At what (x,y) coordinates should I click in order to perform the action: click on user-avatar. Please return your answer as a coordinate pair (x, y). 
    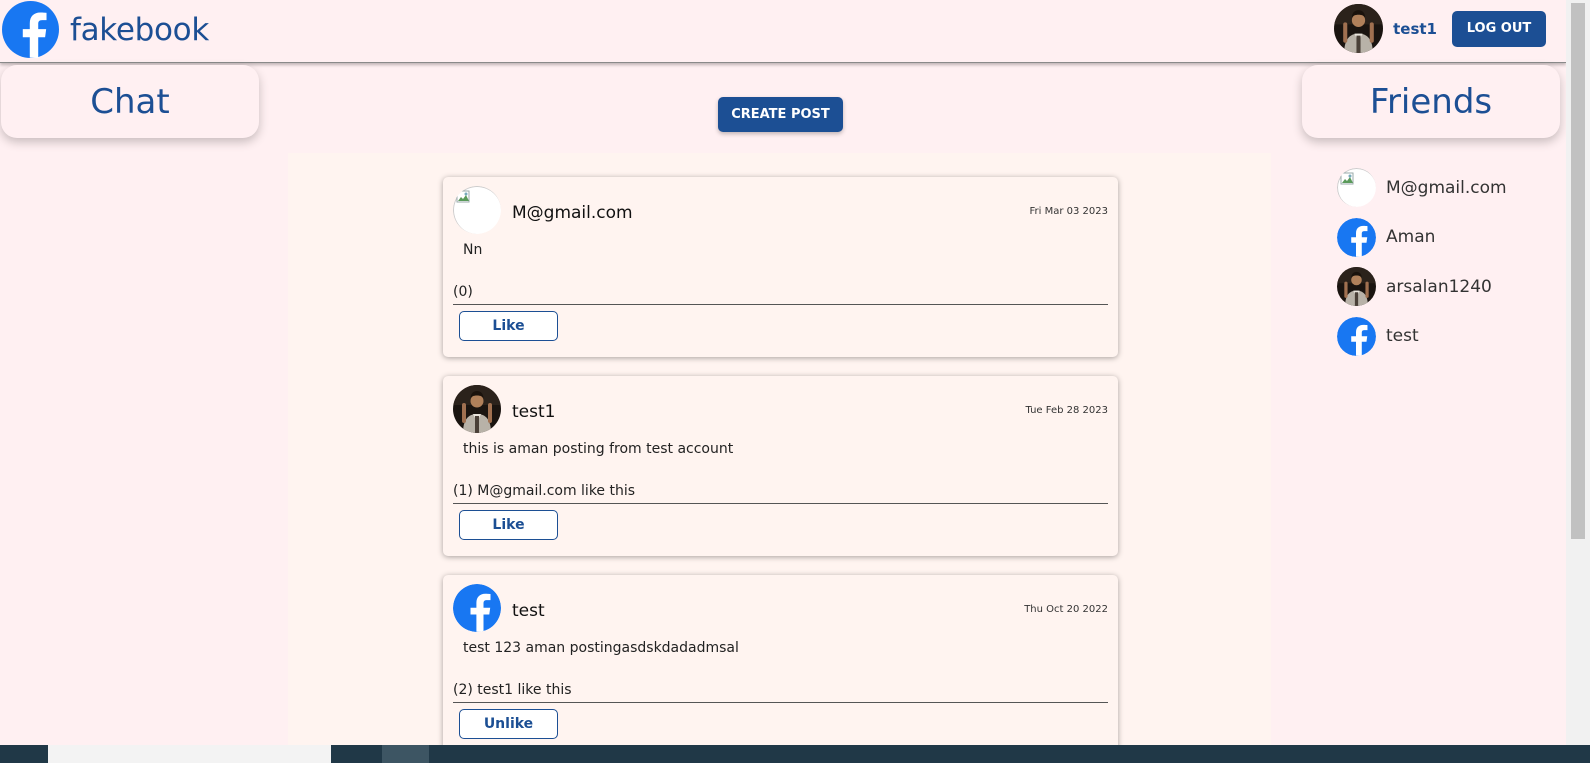
    Looking at the image, I should click on (1358, 28).